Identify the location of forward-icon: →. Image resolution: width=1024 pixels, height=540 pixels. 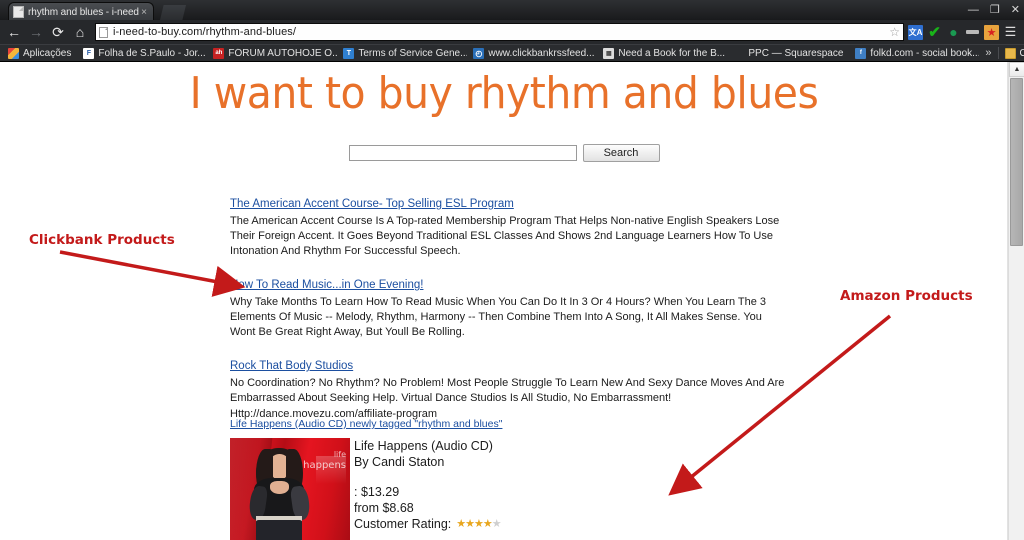
(36, 32).